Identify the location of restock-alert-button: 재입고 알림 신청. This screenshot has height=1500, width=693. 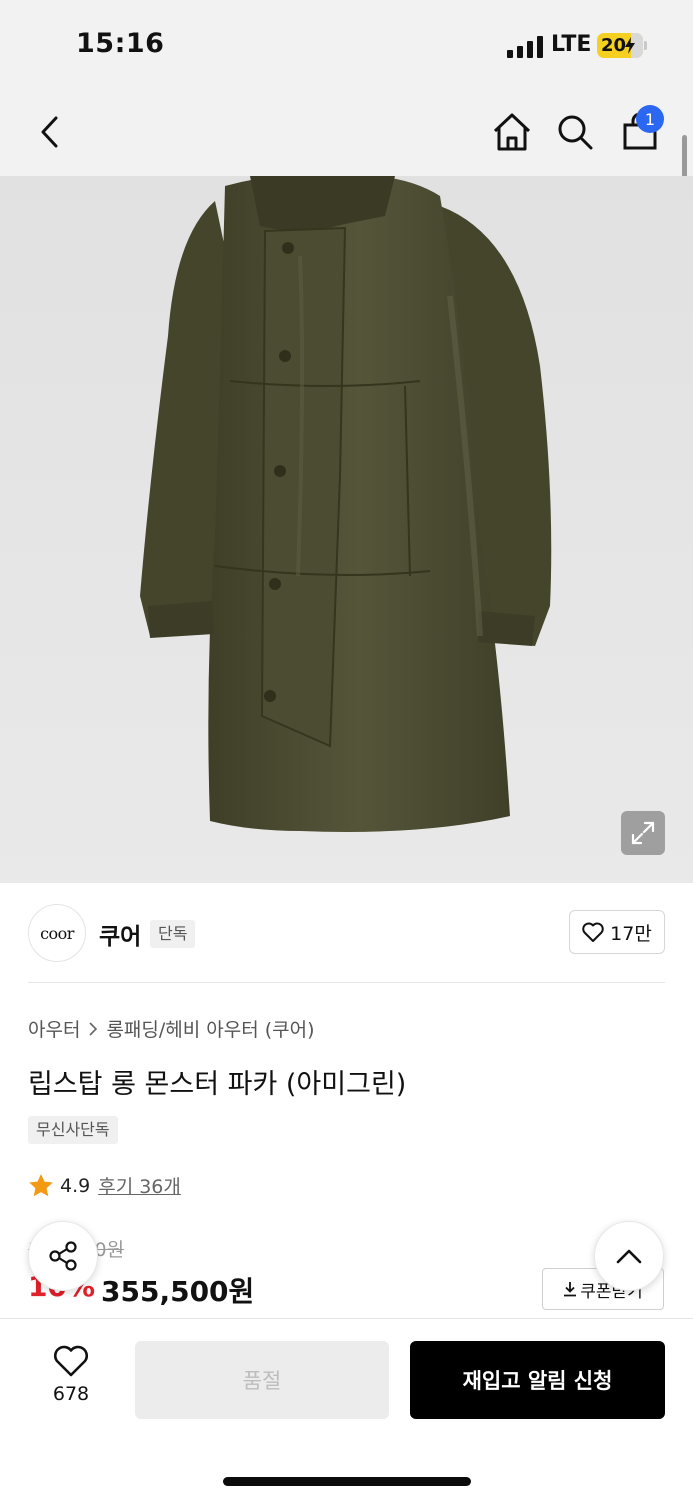
(537, 1380).